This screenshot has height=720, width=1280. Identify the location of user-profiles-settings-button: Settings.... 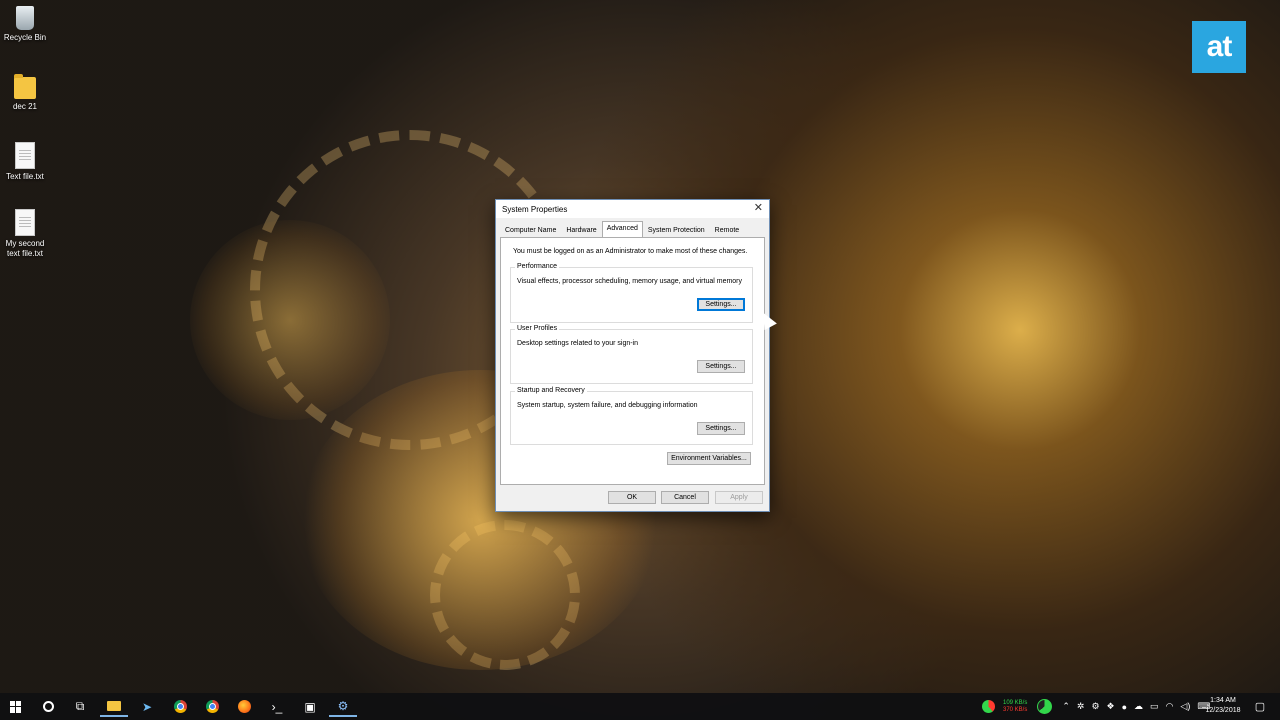
(721, 366).